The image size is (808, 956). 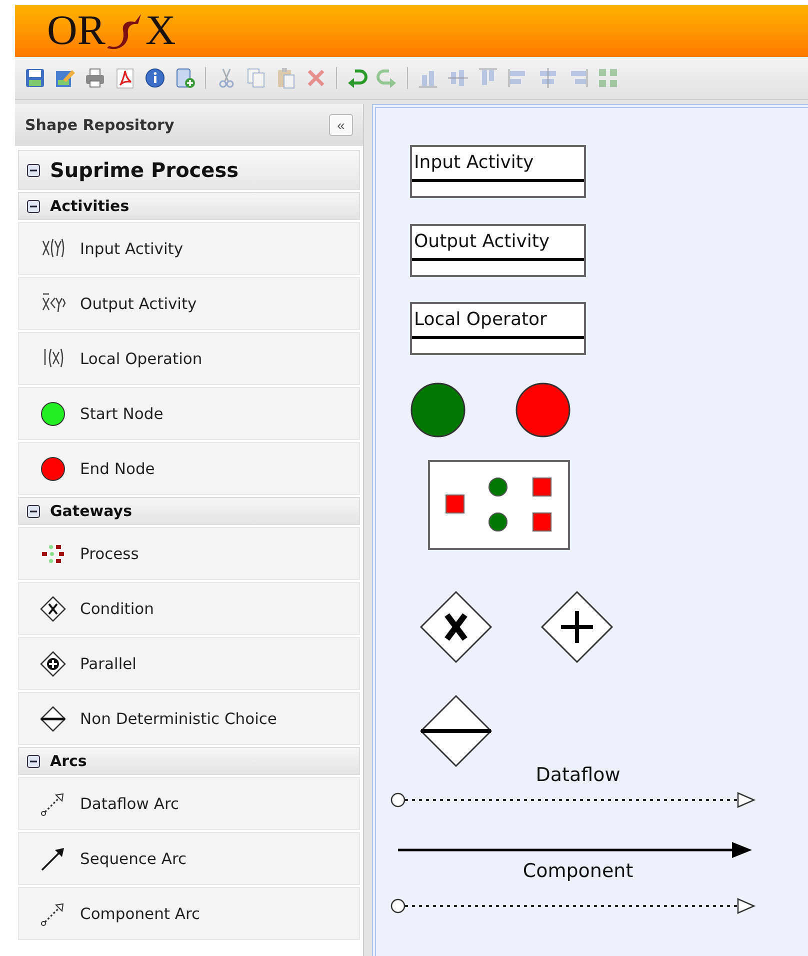 I want to click on end-node-shape, so click(x=543, y=410).